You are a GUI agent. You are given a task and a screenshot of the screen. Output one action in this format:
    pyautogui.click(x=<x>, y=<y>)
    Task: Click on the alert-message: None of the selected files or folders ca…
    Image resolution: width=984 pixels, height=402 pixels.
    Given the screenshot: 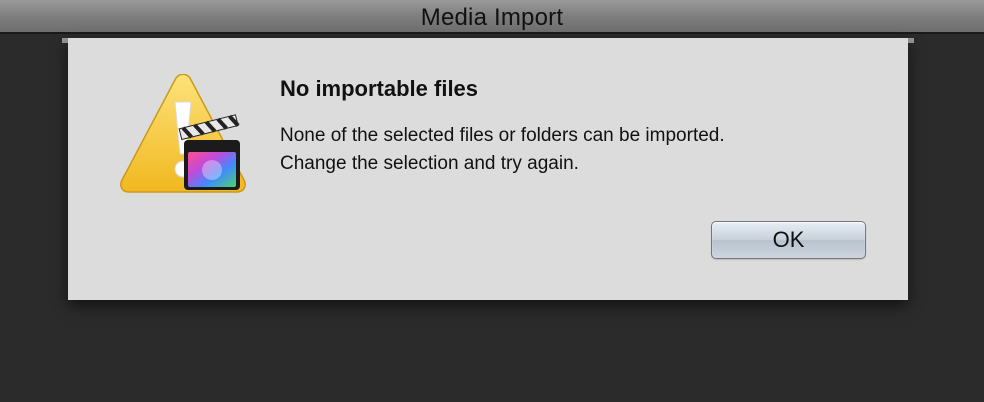 What is the action you would take?
    pyautogui.click(x=580, y=150)
    